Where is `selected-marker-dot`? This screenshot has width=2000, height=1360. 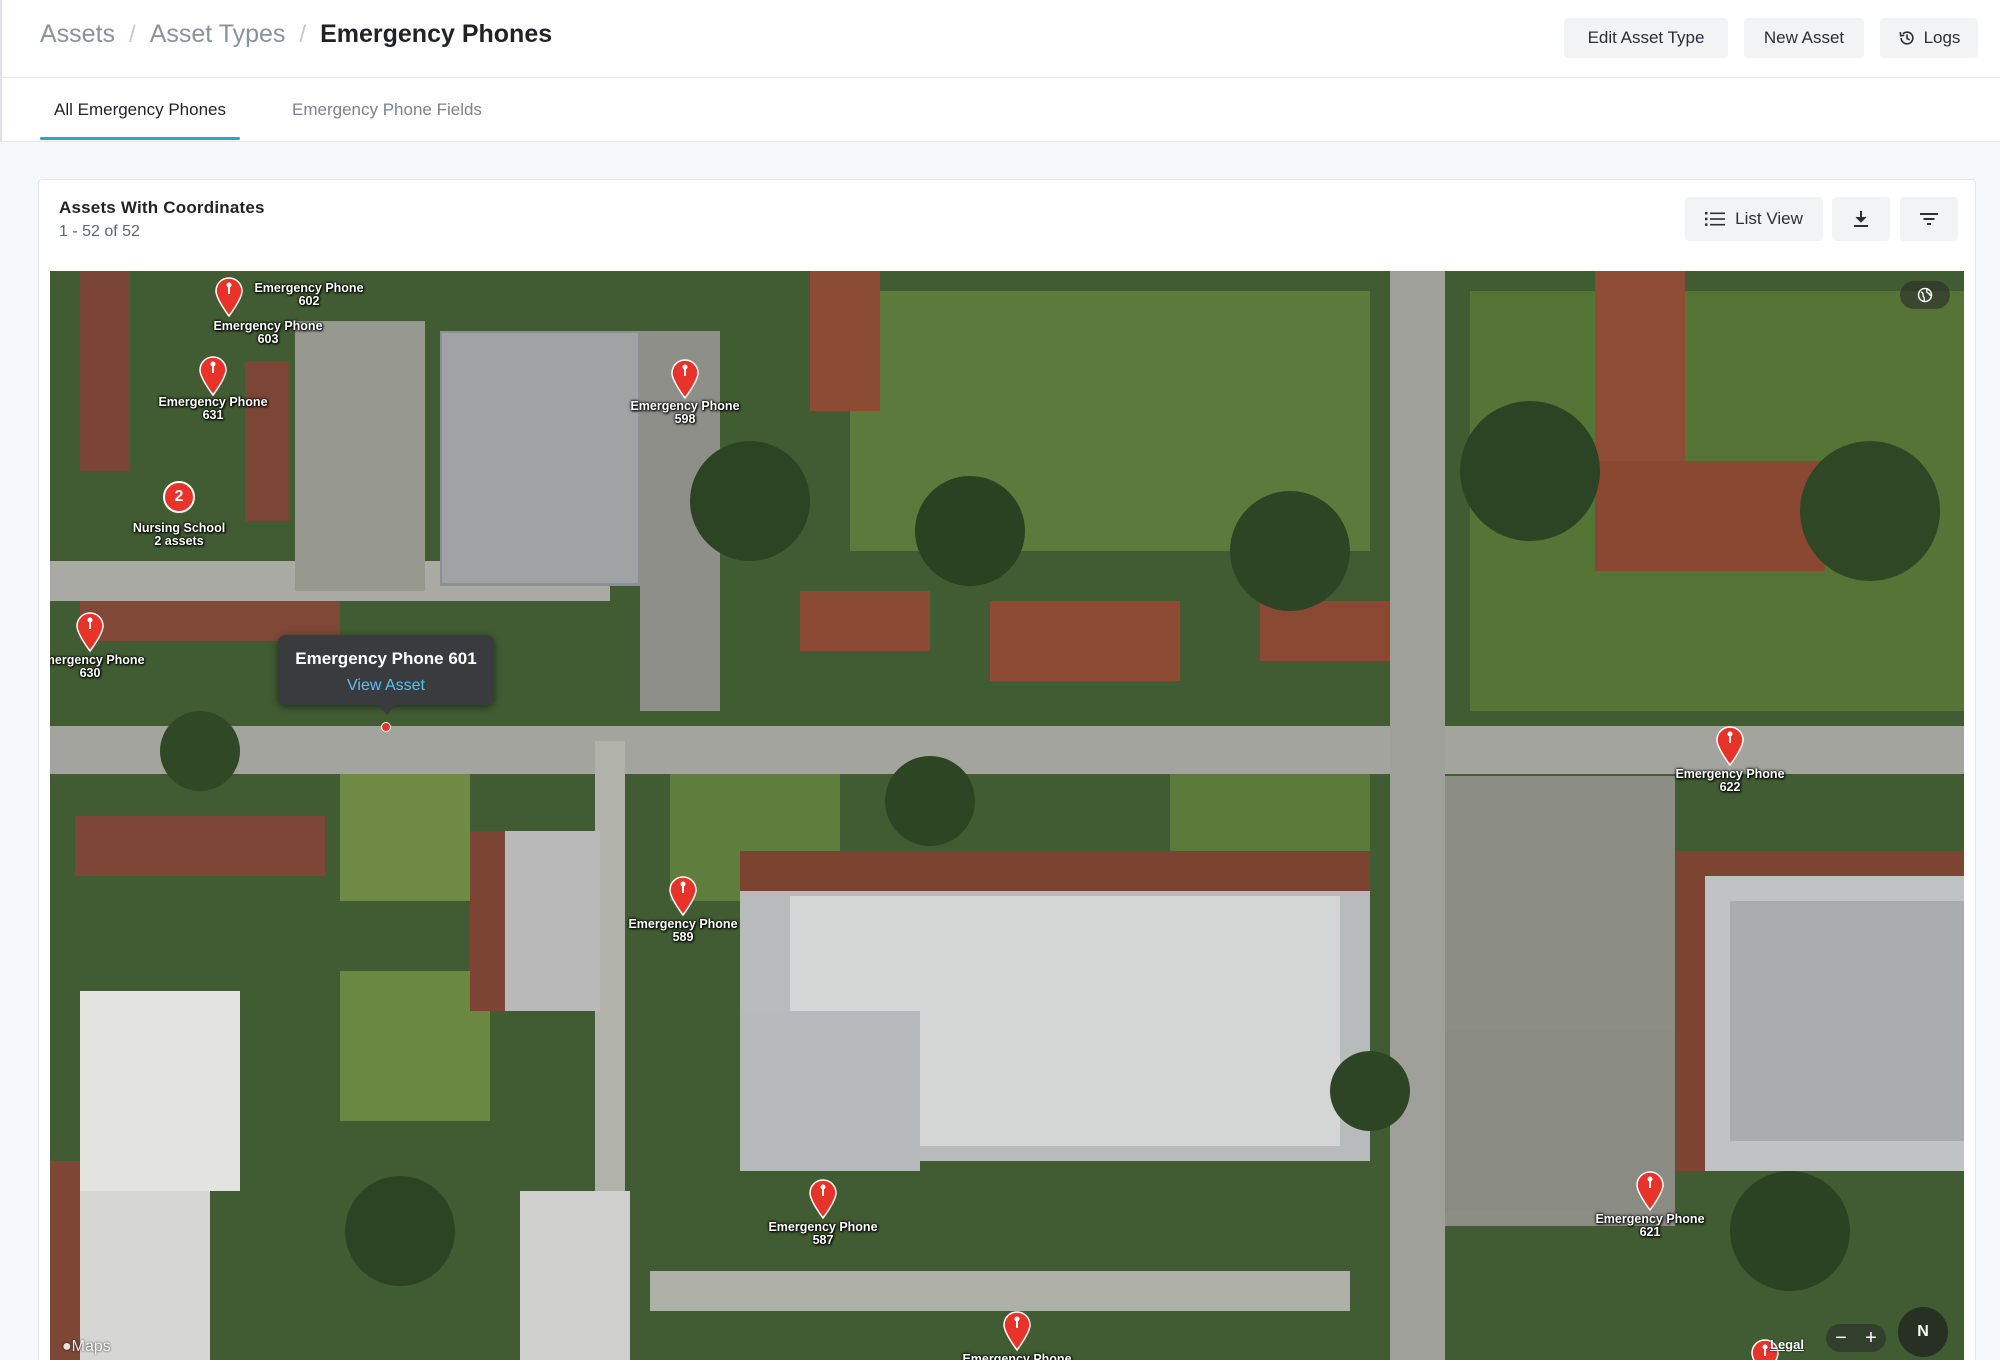 selected-marker-dot is located at coordinates (386, 727).